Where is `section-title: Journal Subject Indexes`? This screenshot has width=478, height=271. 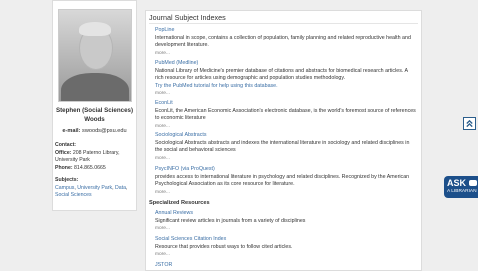
section-title: Journal Subject Indexes is located at coordinates (187, 17).